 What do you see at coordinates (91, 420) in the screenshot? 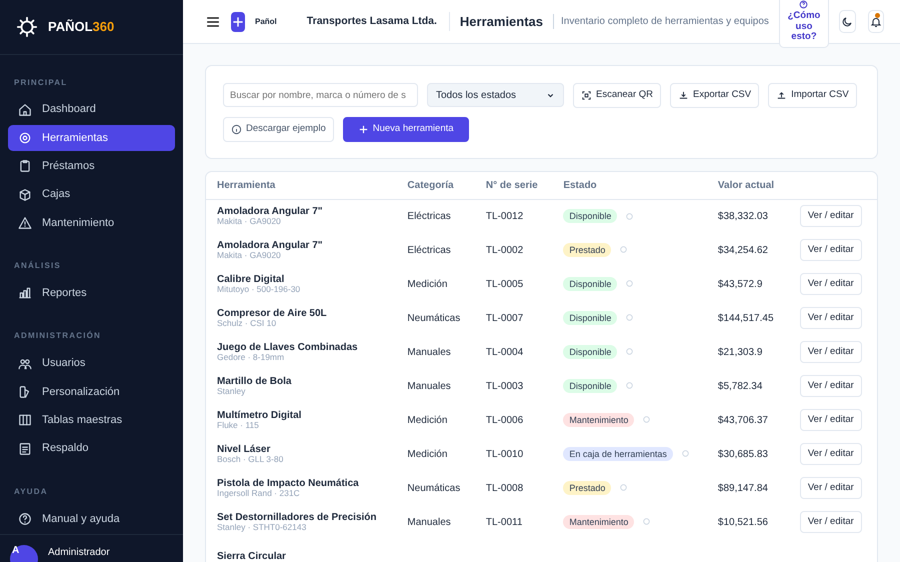
I see `sidebar-item: Tablas maestras` at bounding box center [91, 420].